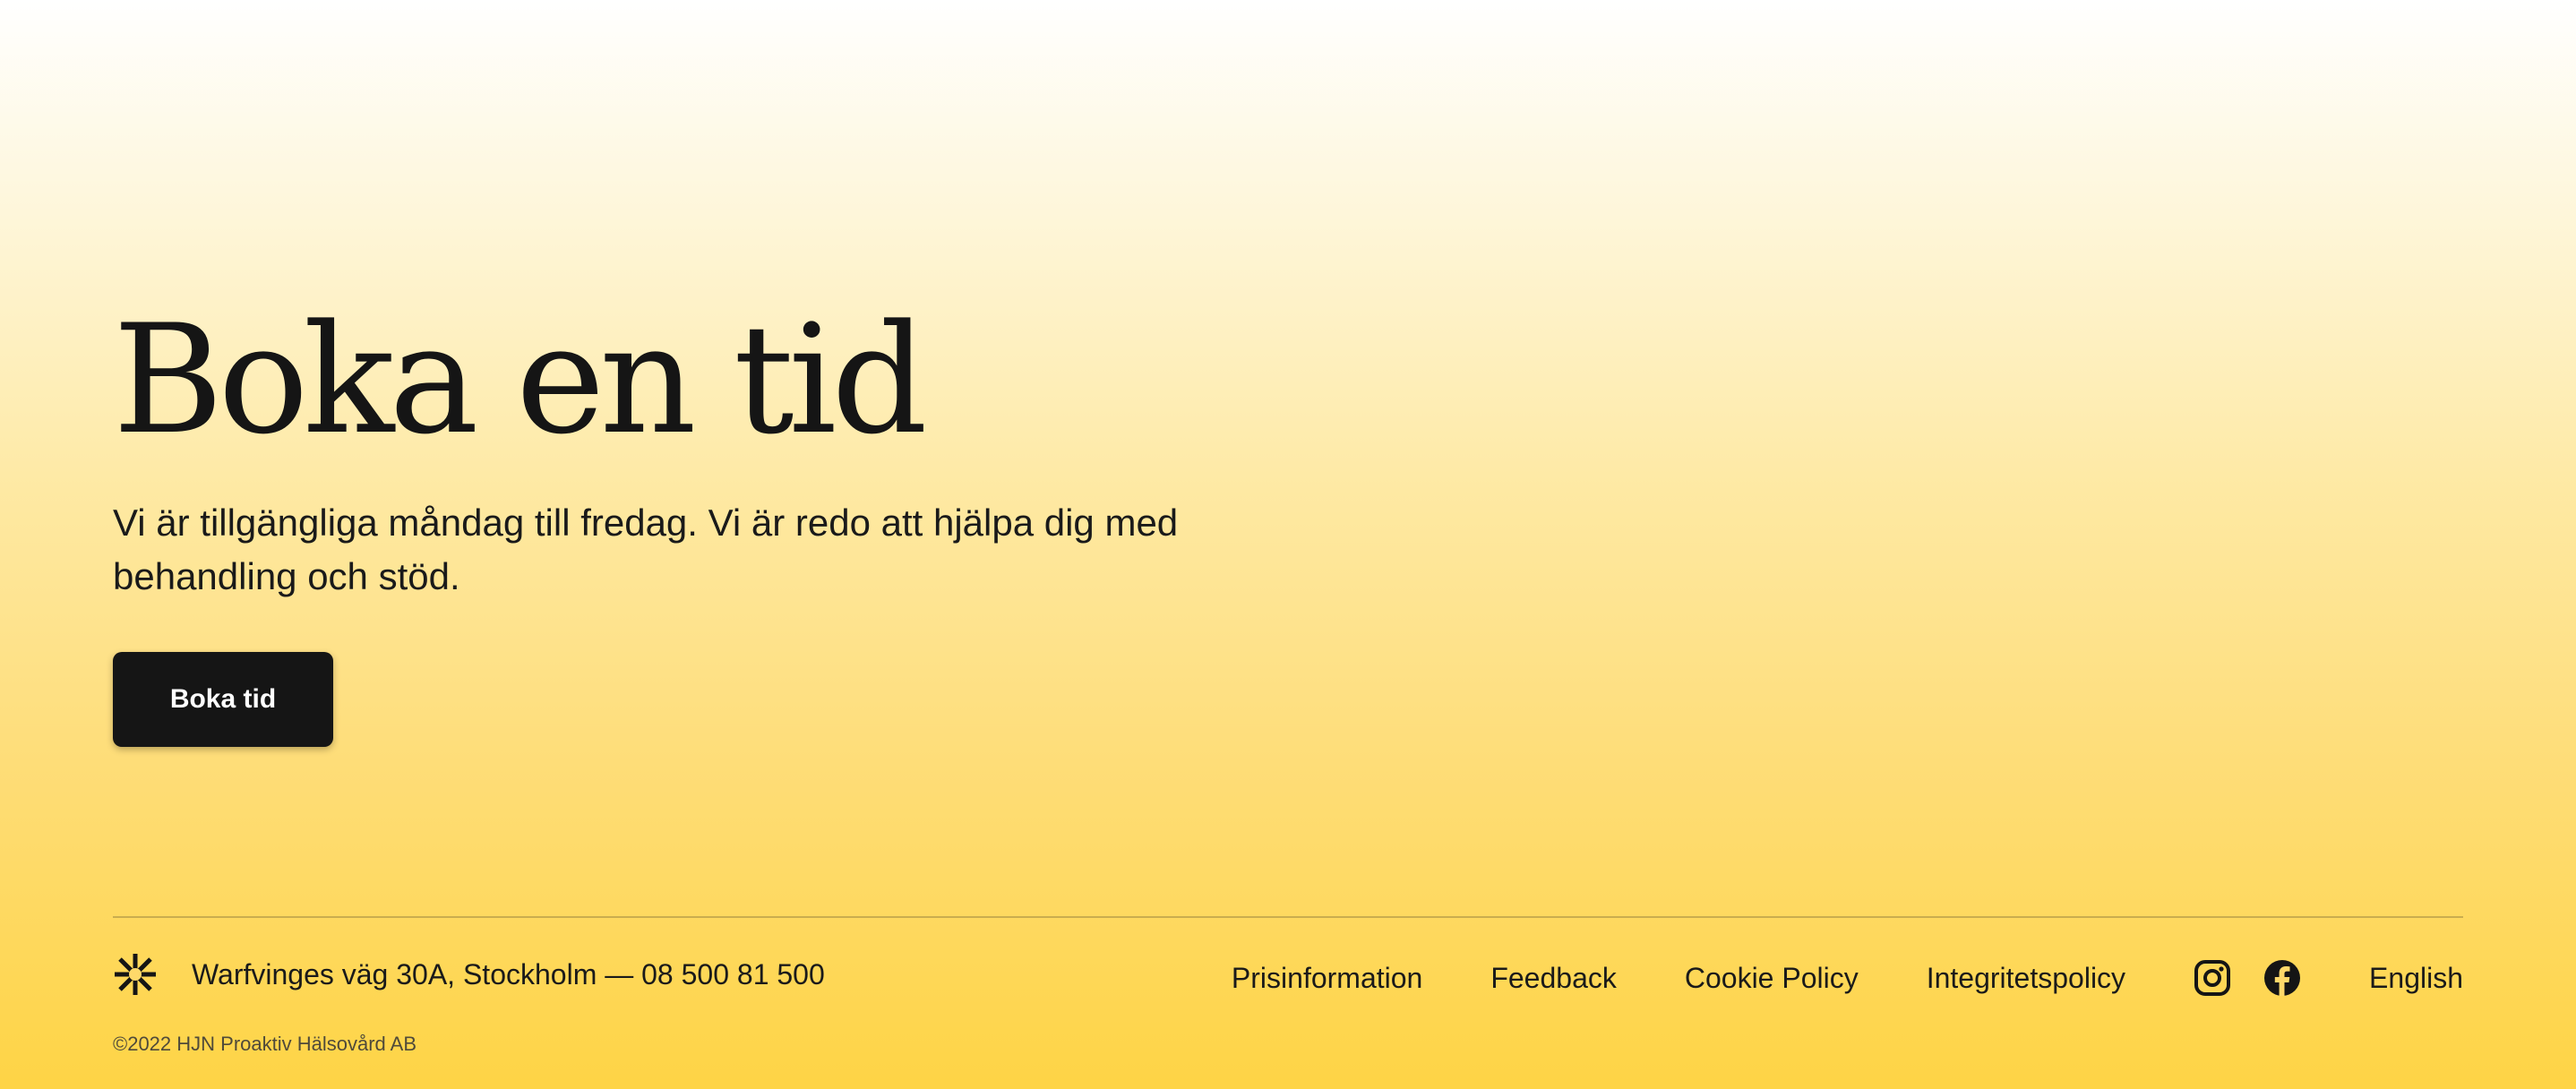  What do you see at coordinates (1288, 917) in the screenshot?
I see `footer-divider` at bounding box center [1288, 917].